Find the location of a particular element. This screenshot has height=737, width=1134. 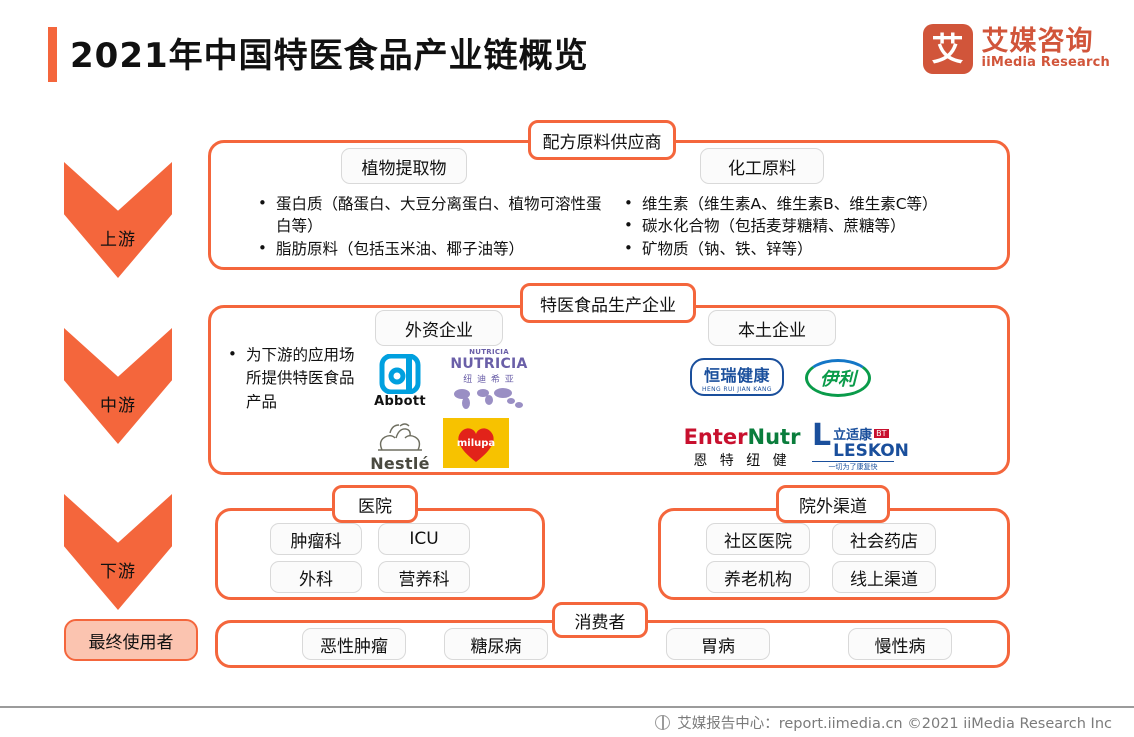

list-item: • 碳水化合物（包括麦芽糖精、蔗糖等） is located at coordinates (810, 226).